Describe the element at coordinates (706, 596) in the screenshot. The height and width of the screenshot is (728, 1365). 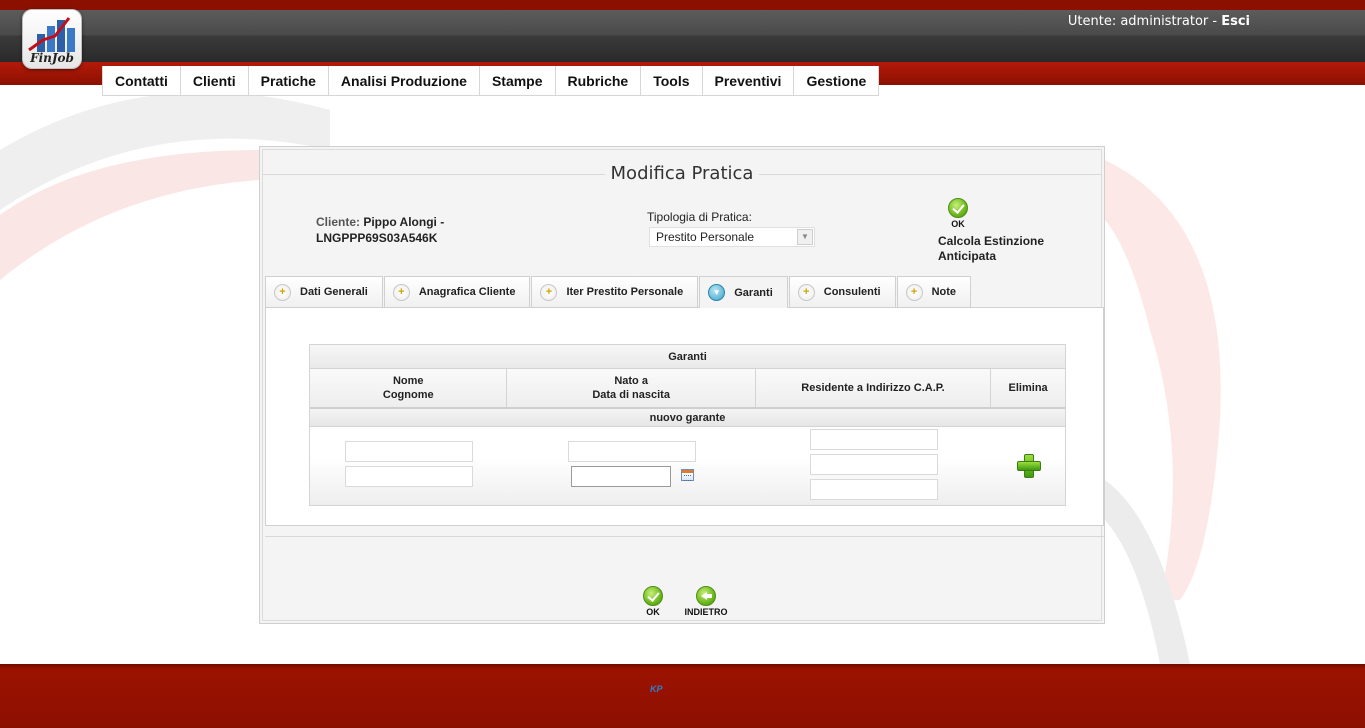
I see `arrow-left-icon` at that location.